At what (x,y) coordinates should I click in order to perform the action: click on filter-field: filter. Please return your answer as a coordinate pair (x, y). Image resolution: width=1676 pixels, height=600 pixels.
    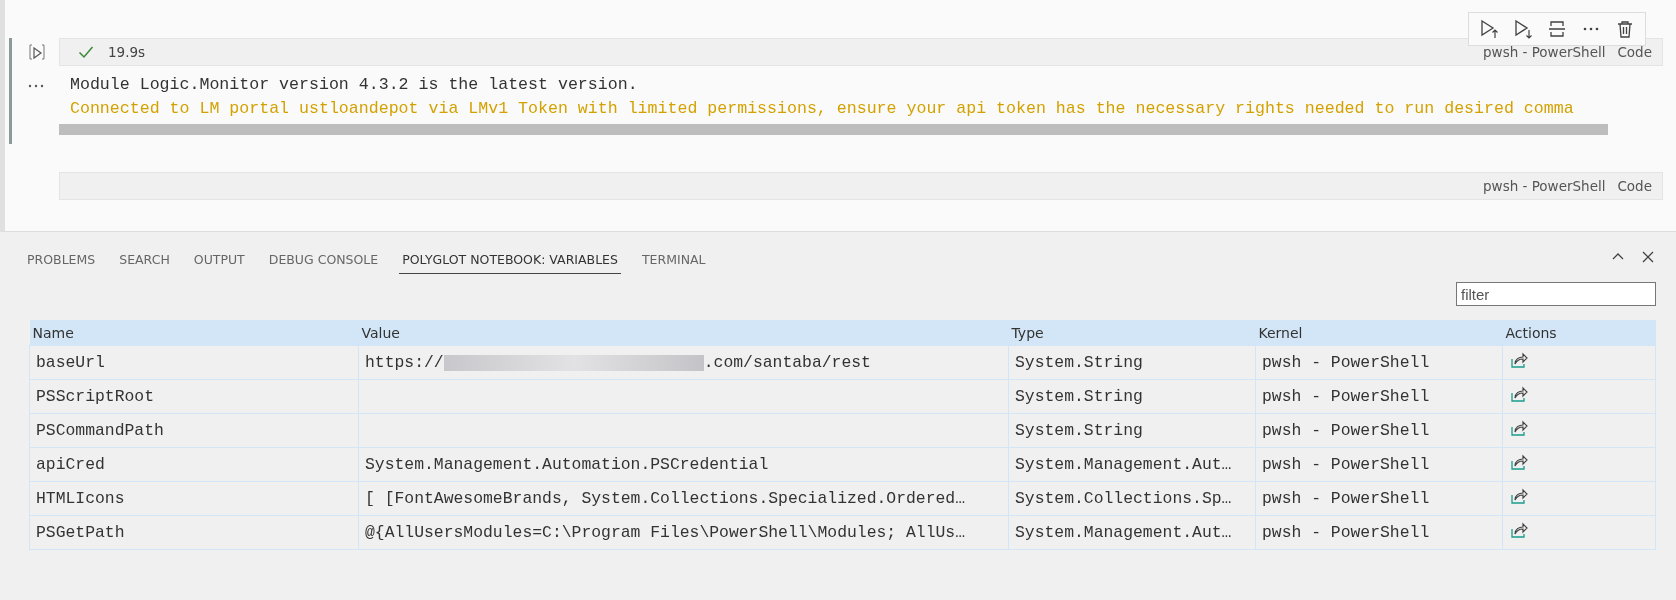
    Looking at the image, I should click on (1556, 294).